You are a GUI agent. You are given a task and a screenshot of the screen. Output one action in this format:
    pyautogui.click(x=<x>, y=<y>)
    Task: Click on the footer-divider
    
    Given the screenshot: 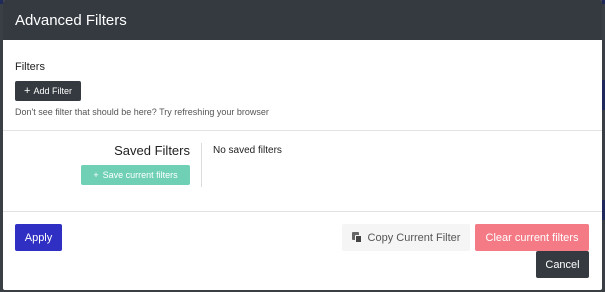 What is the action you would take?
    pyautogui.click(x=302, y=211)
    